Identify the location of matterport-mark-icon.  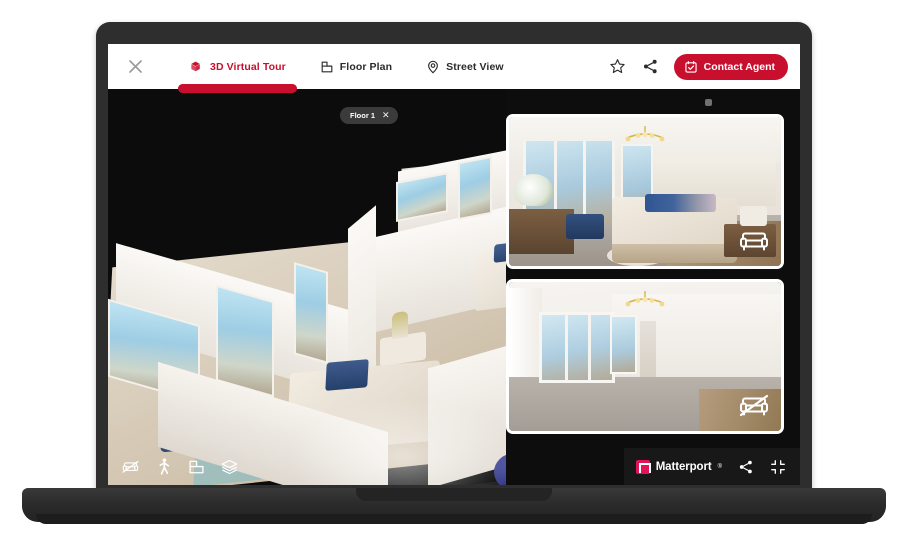
(643, 466).